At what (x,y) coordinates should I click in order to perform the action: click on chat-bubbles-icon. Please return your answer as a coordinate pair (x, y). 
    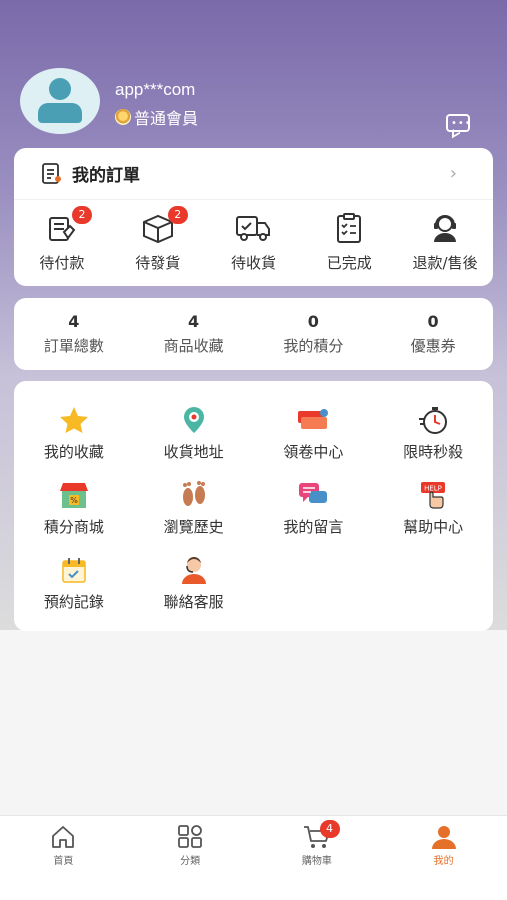
    Looking at the image, I should click on (313, 493).